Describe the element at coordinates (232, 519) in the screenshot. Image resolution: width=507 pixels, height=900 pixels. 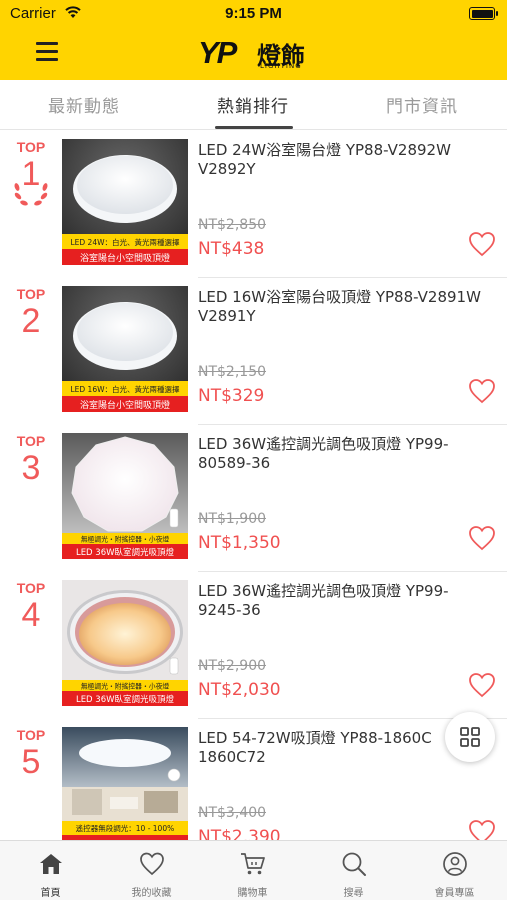
I see `original-price: NT$1,900` at that location.